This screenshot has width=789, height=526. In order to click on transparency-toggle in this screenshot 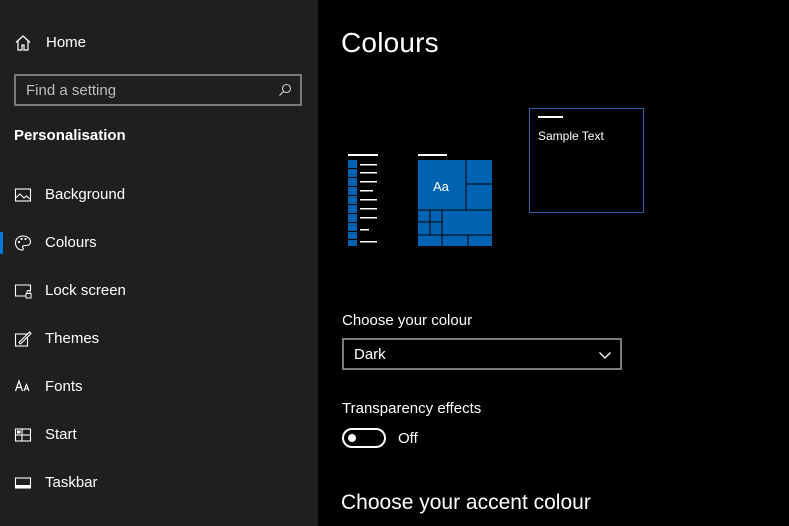, I will do `click(364, 438)`.